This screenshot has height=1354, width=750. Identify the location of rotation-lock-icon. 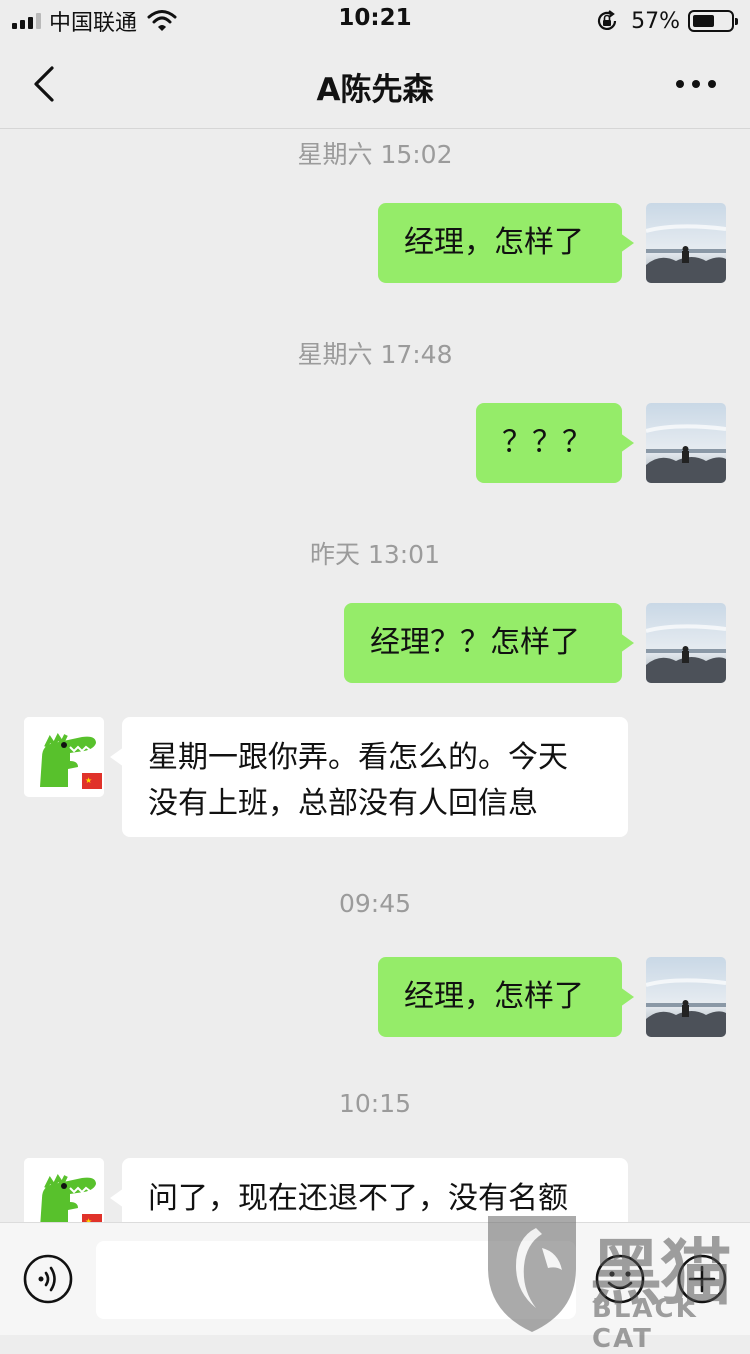
(607, 20).